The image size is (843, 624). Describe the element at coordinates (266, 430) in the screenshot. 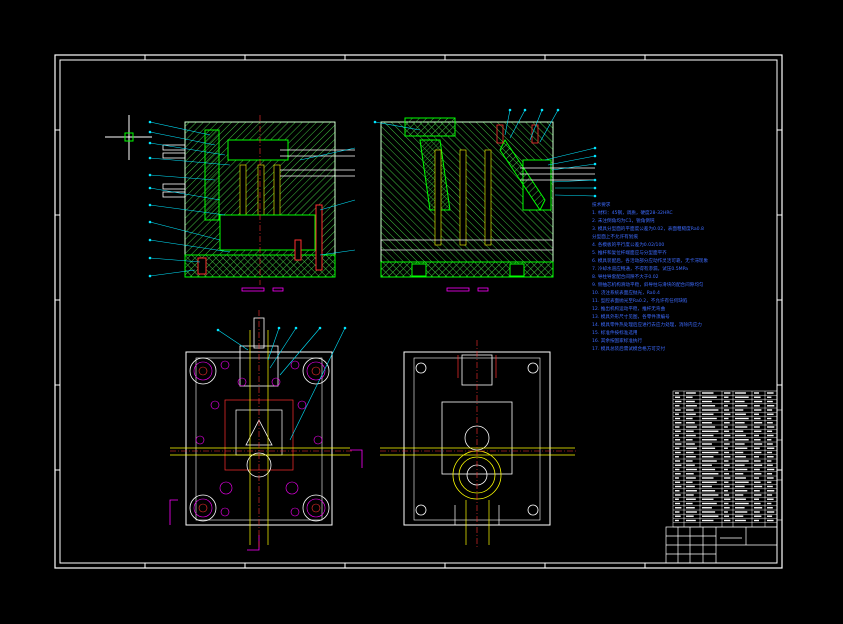

I see `plan-view-moving-half` at that location.